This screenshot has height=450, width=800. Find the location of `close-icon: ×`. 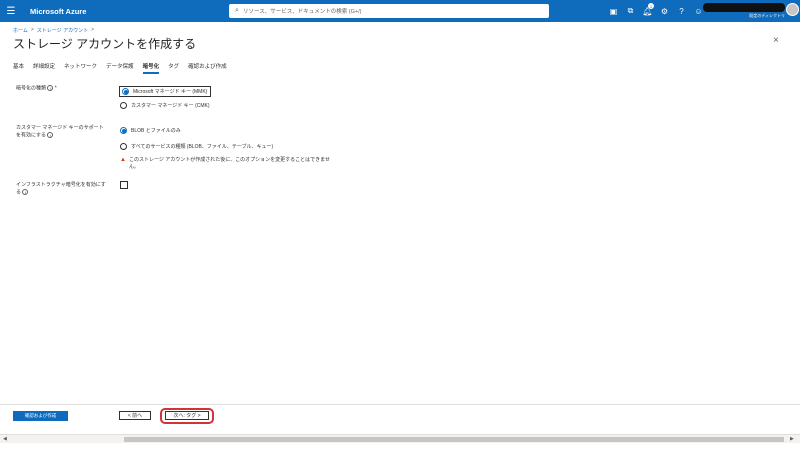

close-icon: × is located at coordinates (776, 40).